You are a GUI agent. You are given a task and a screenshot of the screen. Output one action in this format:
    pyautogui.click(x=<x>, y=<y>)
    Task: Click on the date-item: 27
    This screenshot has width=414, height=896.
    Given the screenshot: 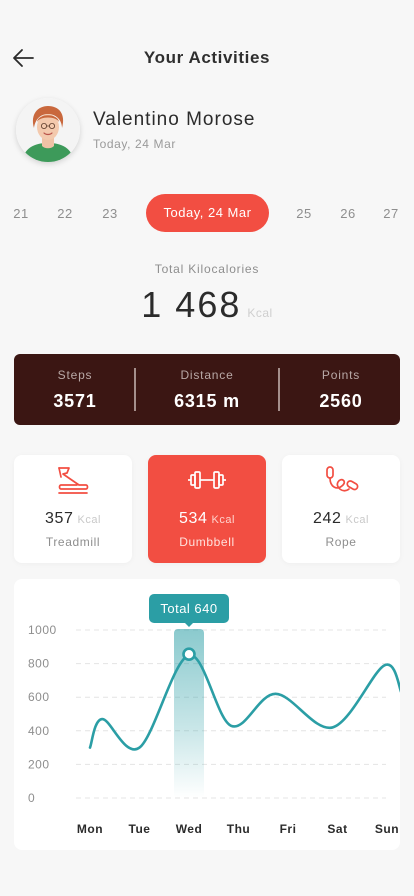 What is the action you would take?
    pyautogui.click(x=391, y=213)
    